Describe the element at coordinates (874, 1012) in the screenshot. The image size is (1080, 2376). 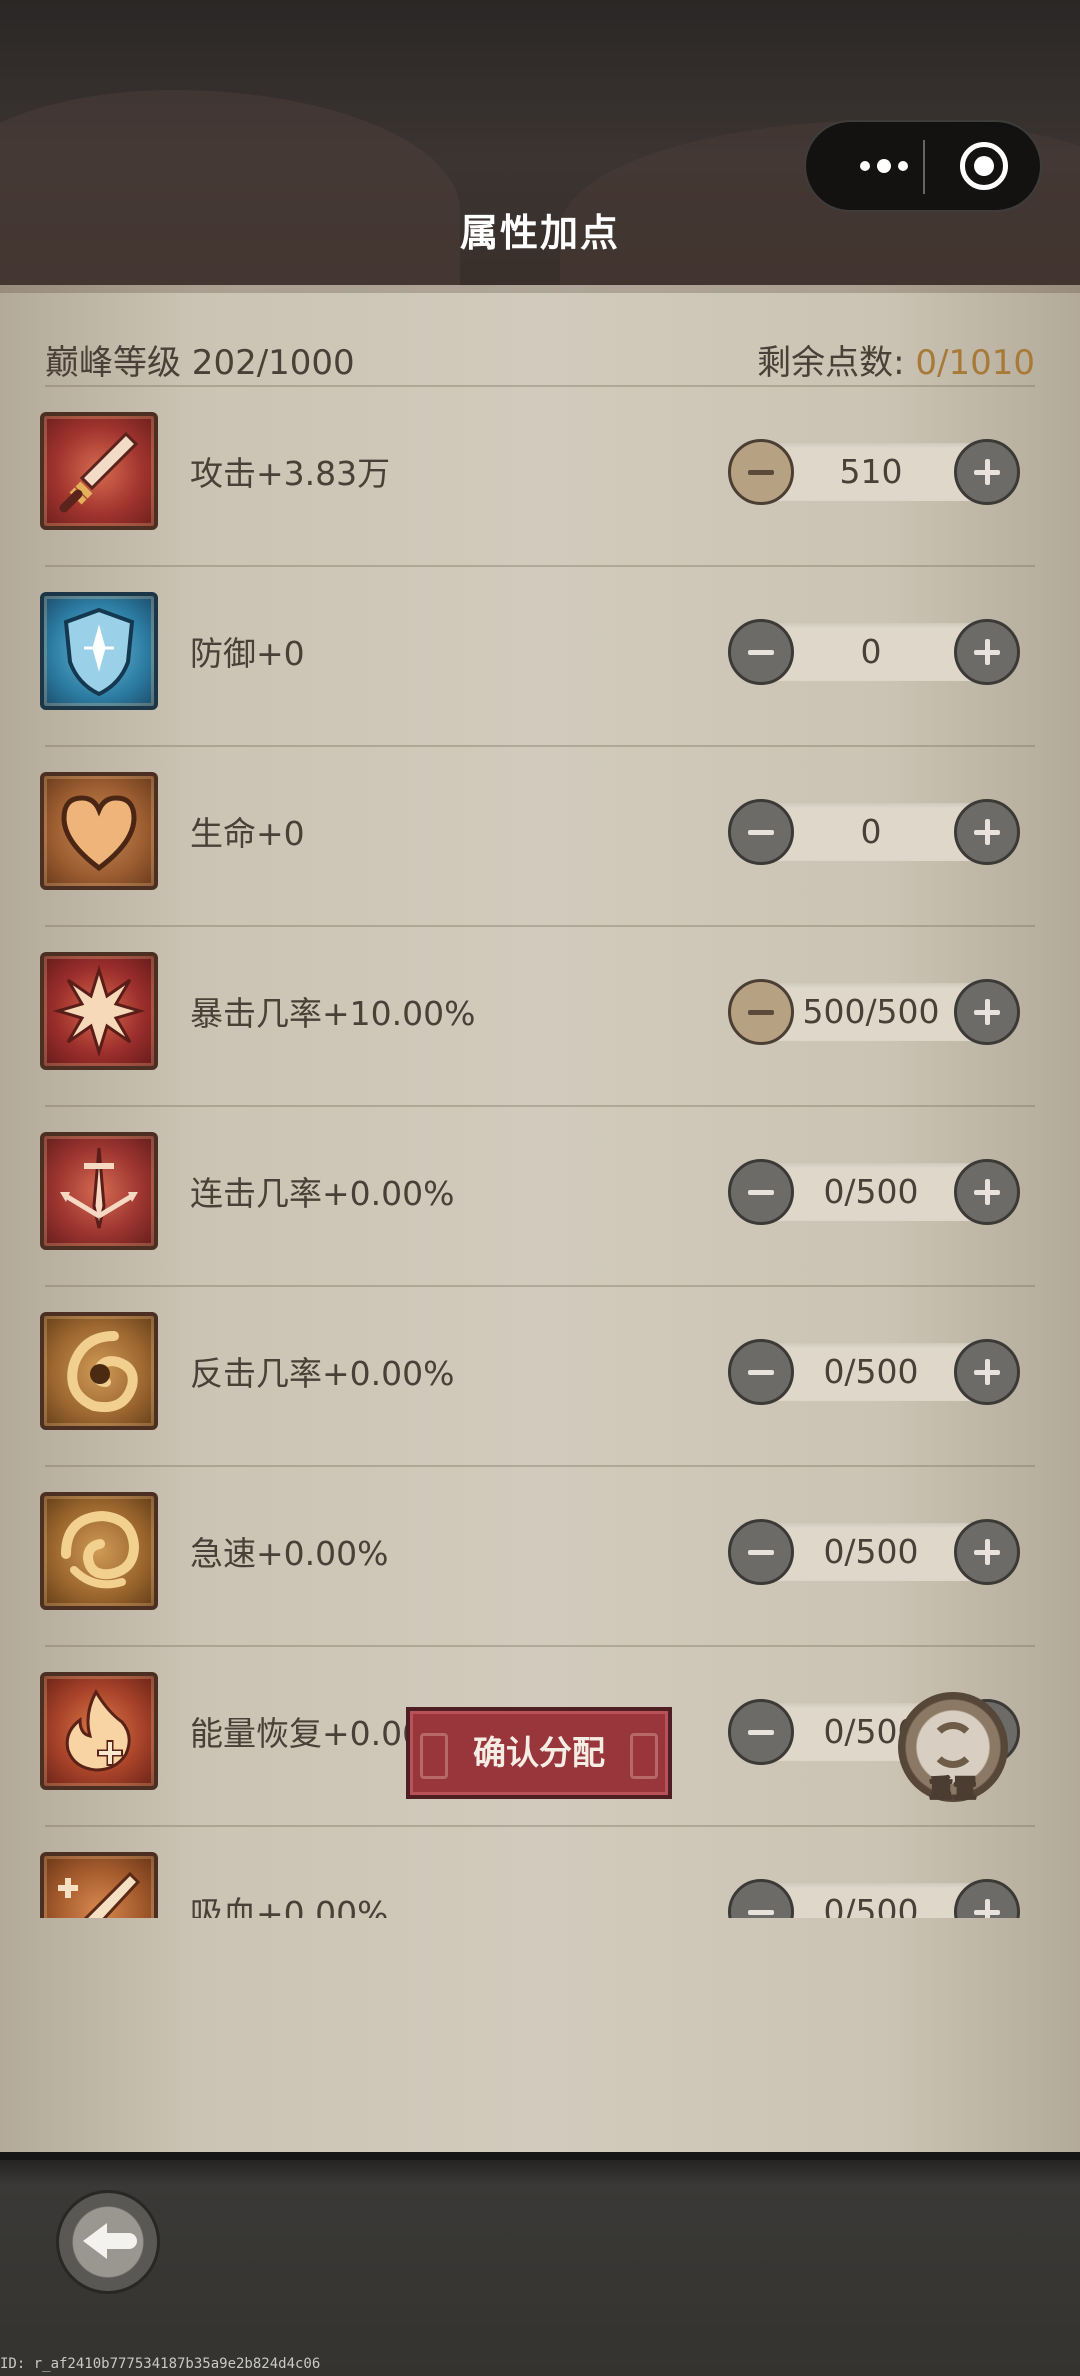
I see `attribute-stepper: 500/500` at that location.